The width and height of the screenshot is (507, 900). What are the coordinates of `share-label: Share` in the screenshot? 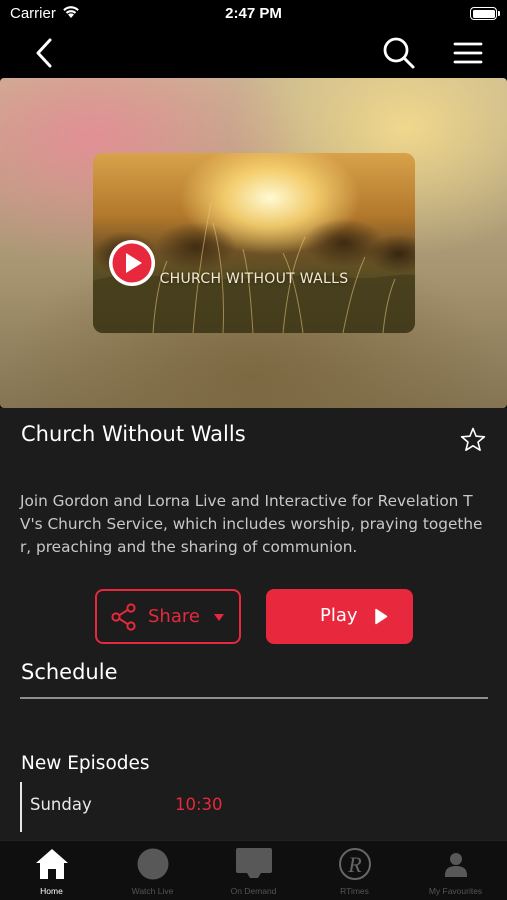 It's located at (174, 616).